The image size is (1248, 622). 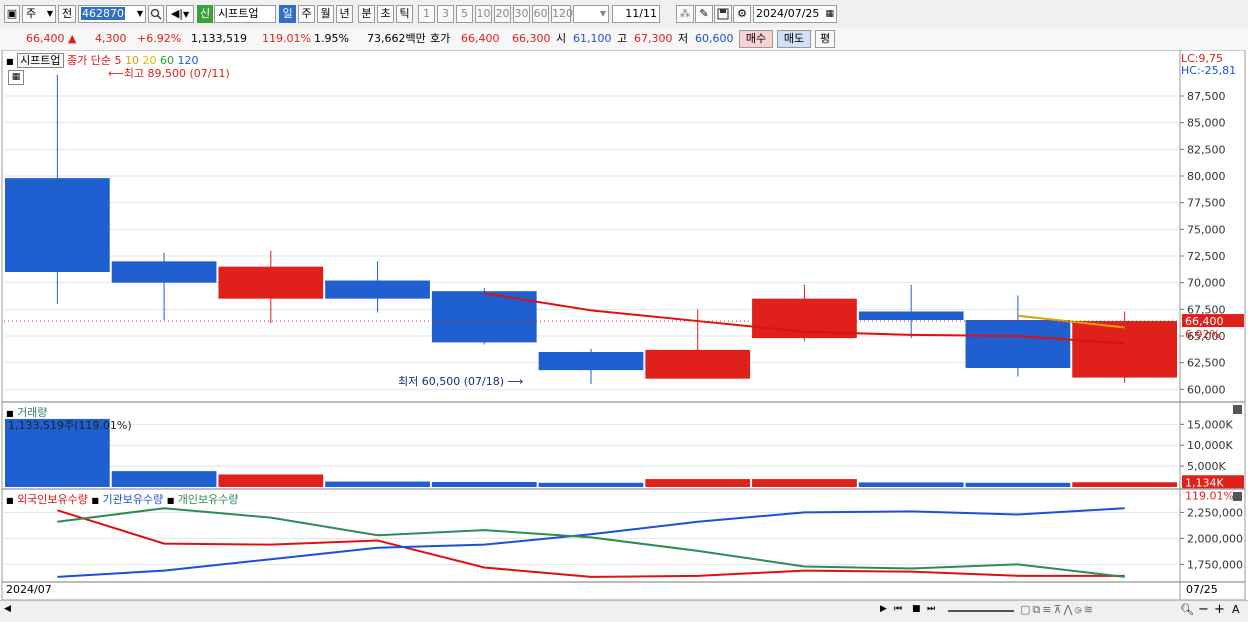 What do you see at coordinates (39, 14) in the screenshot?
I see `period-type-select: 주 ▼` at bounding box center [39, 14].